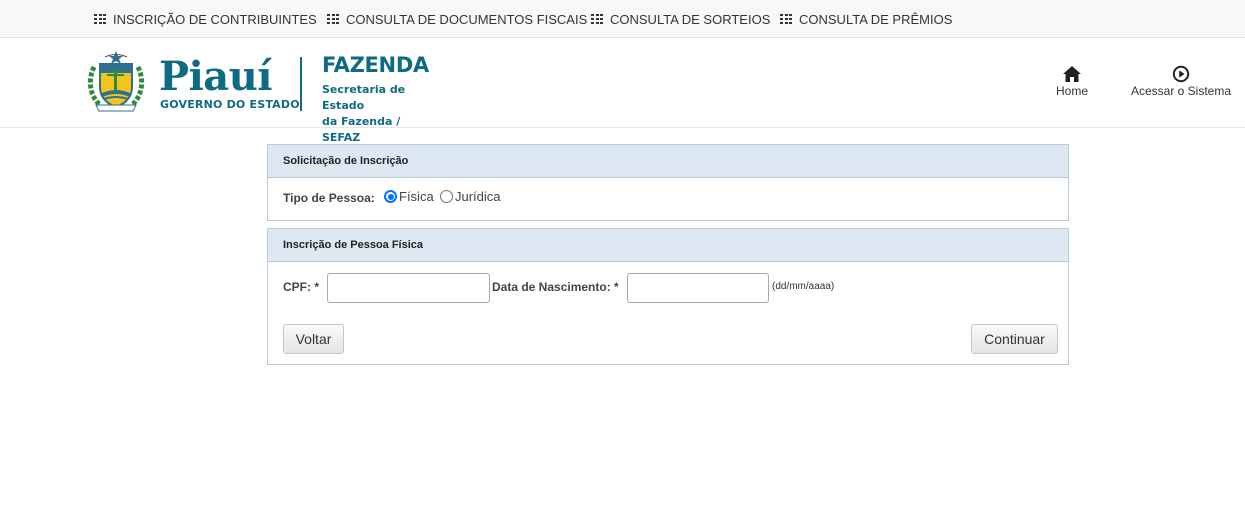 This screenshot has height=529, width=1245. Describe the element at coordinates (329, 198) in the screenshot. I see `person-type-label: Tipo de Pessoa:` at that location.